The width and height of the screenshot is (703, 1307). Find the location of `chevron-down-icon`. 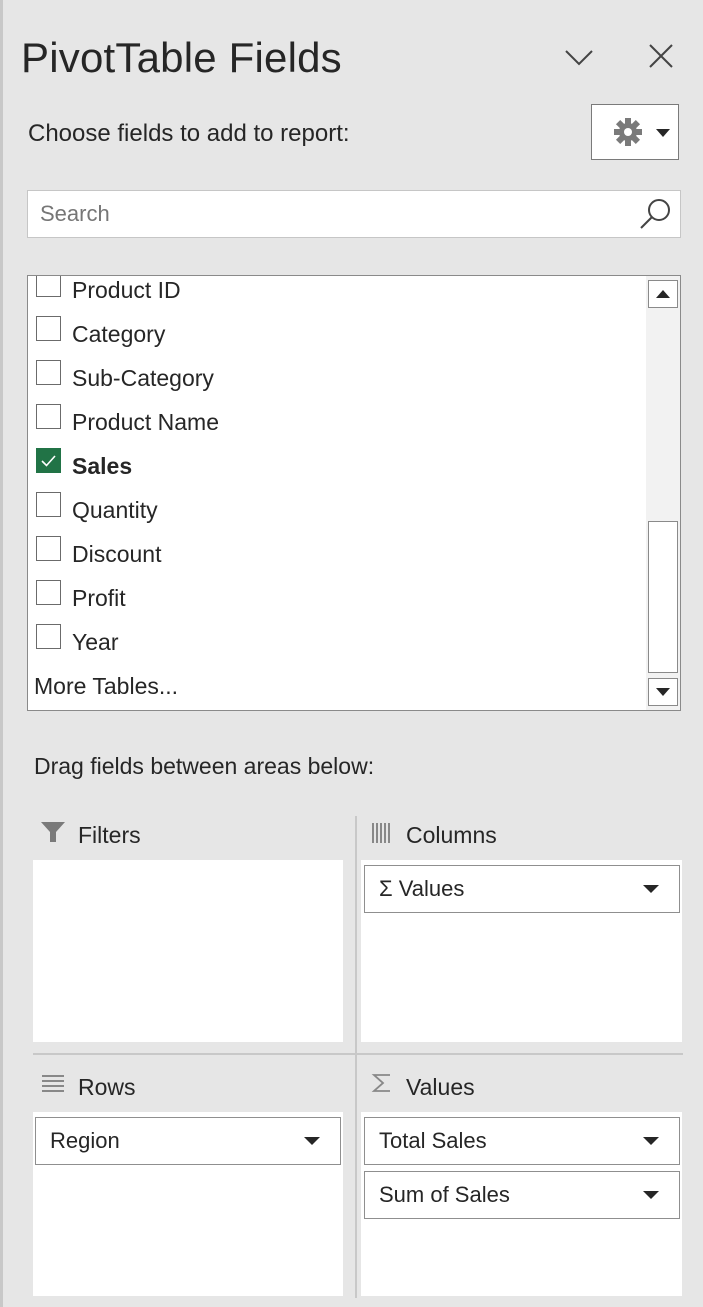

chevron-down-icon is located at coordinates (579, 57).